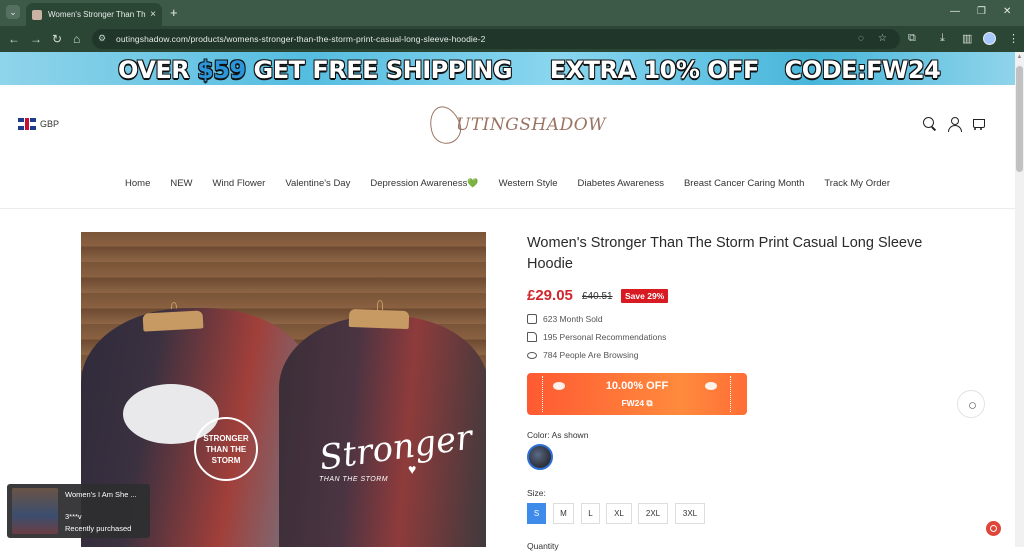  Describe the element at coordinates (13, 12) in the screenshot. I see `tab-list-button: ⌄` at that location.